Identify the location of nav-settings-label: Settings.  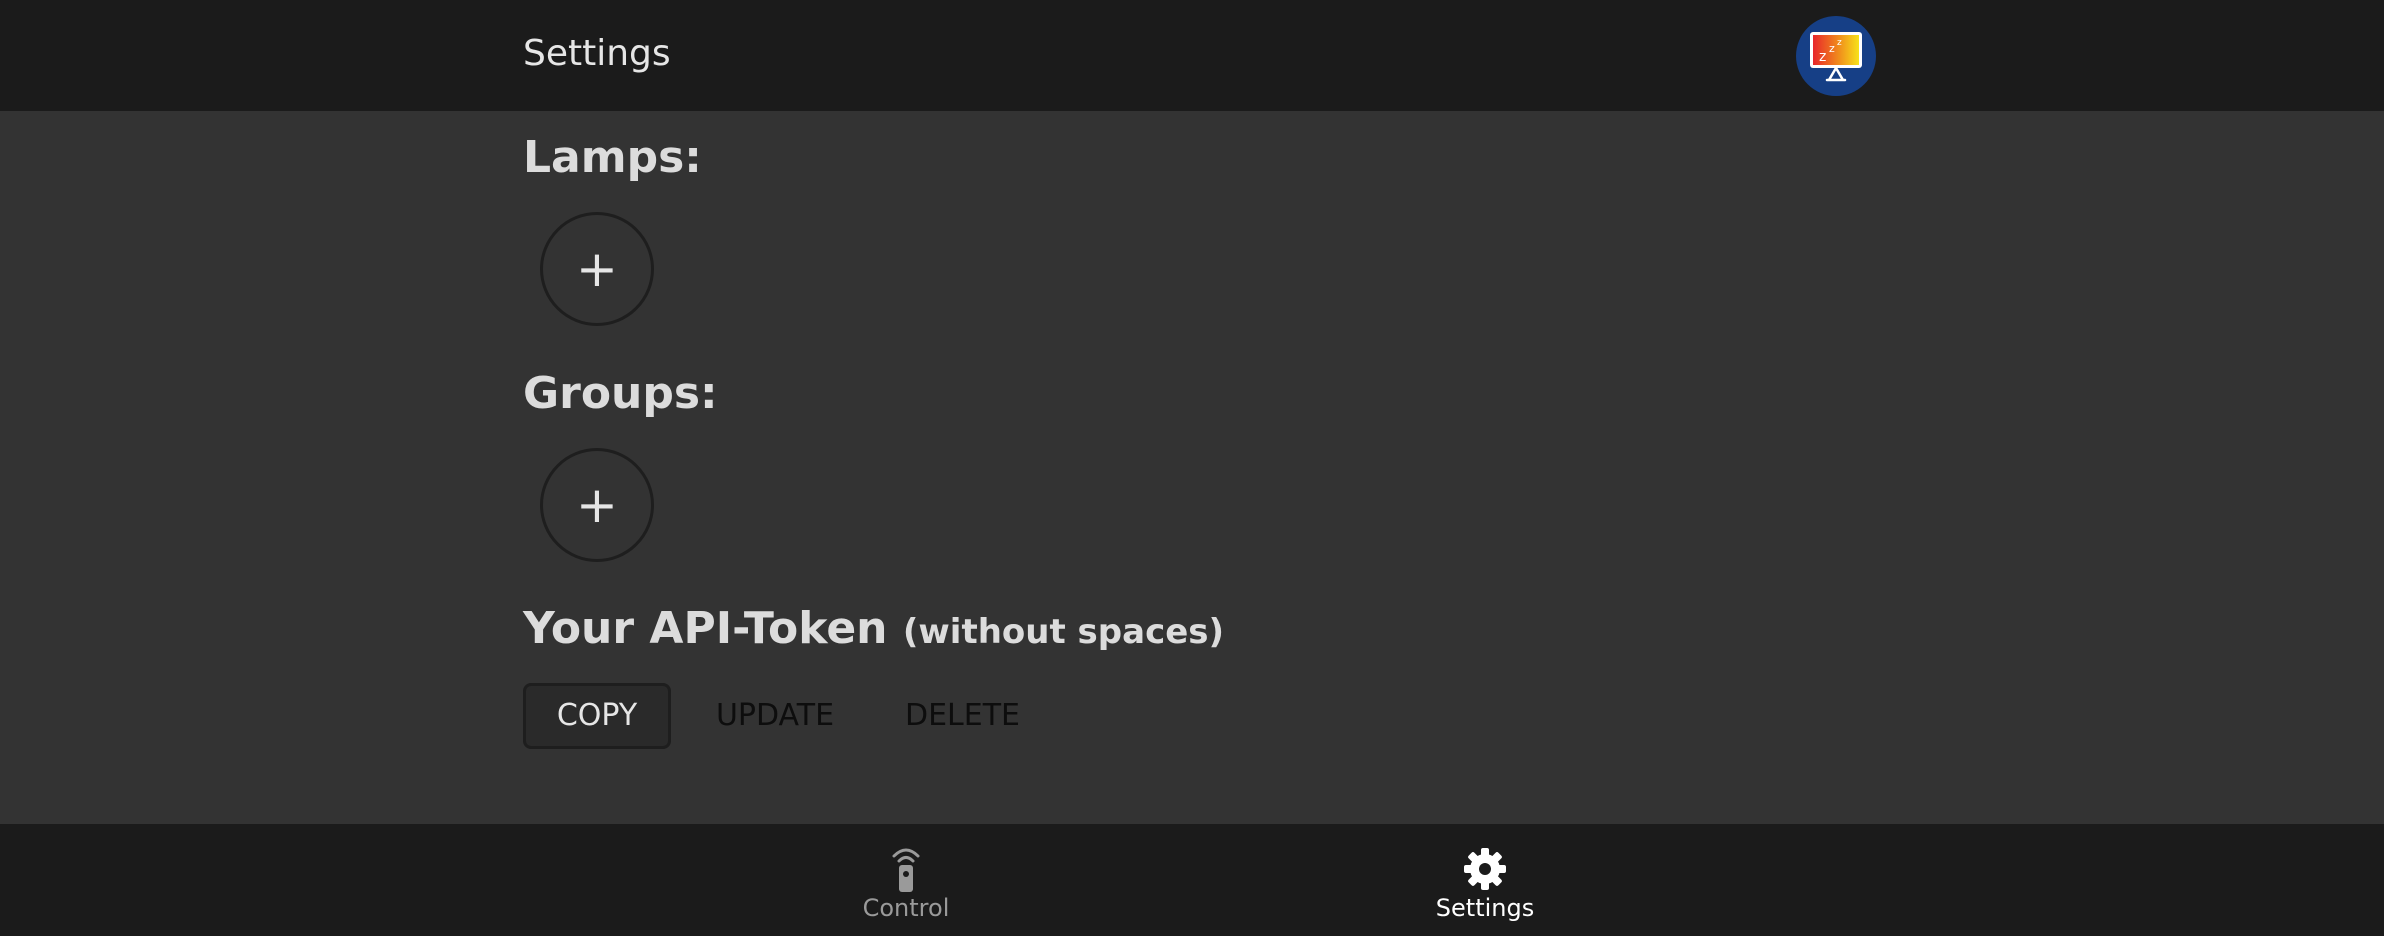
(1485, 908).